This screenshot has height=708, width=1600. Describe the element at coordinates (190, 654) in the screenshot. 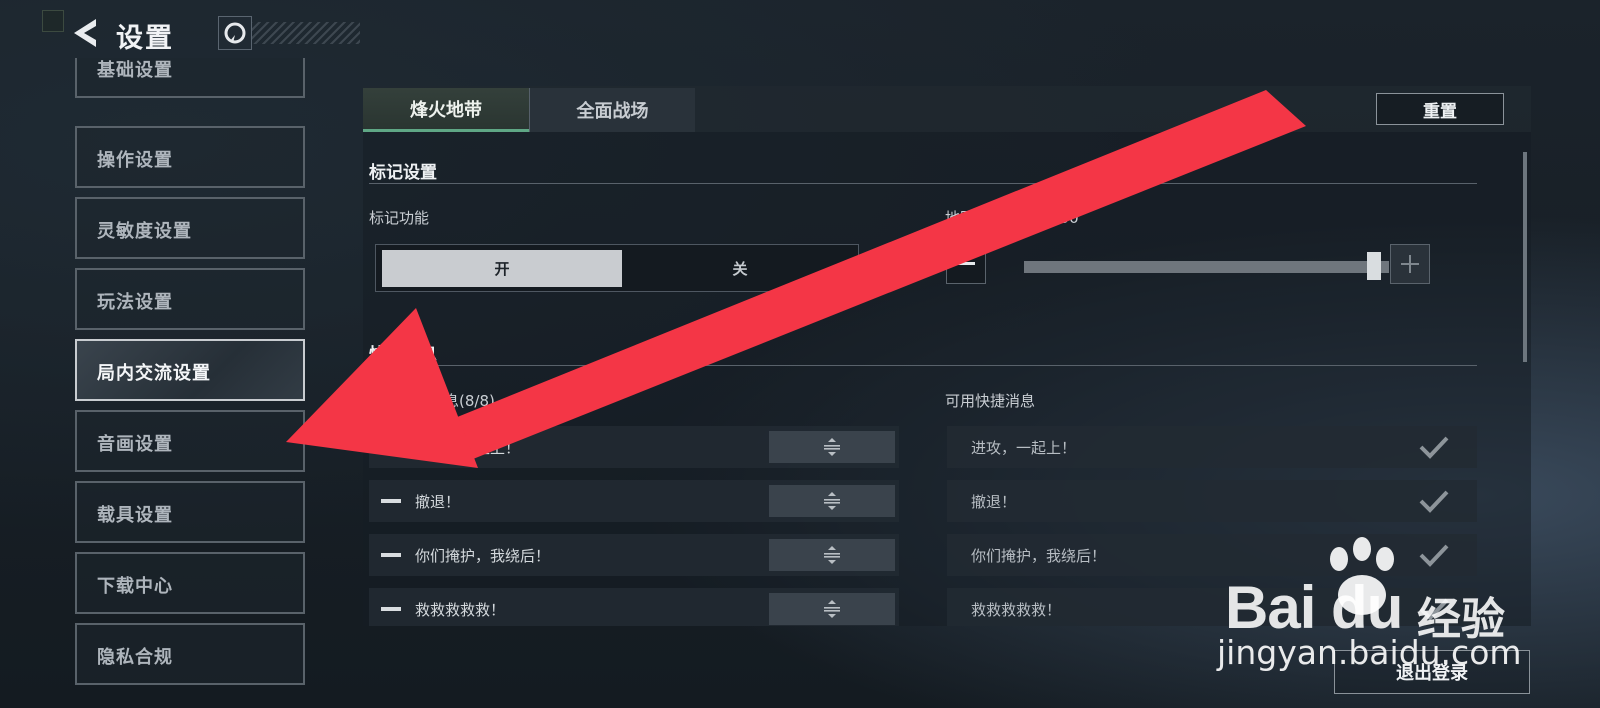

I see `sidebar-item-privacy: 隐私合规` at that location.